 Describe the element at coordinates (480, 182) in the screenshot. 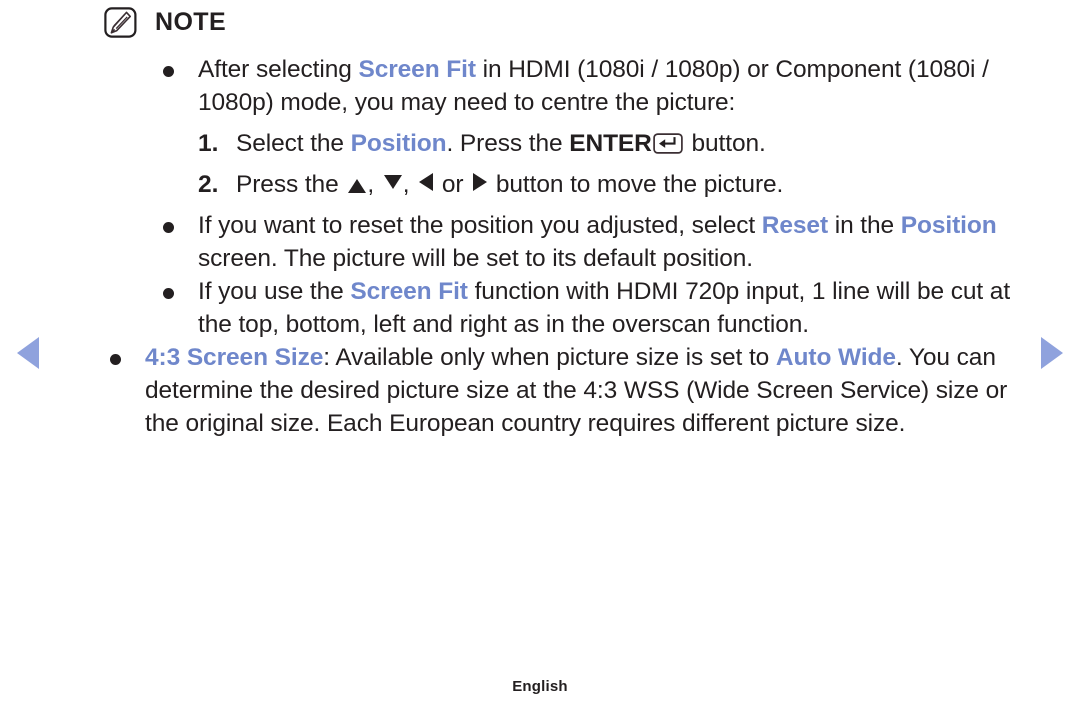

I see `triangle-right-icon` at that location.